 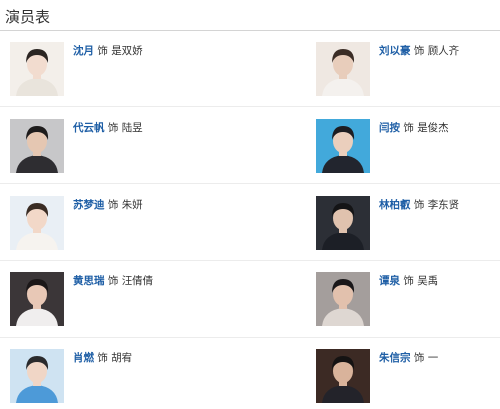 I want to click on title-divider, so click(x=250, y=30).